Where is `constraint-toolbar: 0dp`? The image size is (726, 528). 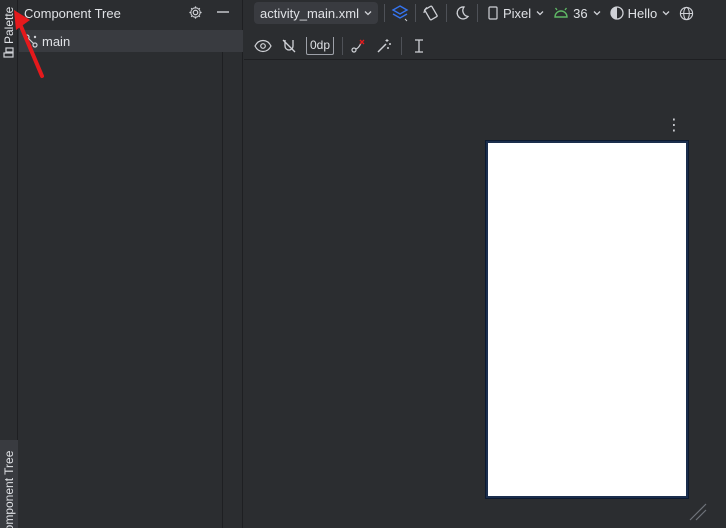 constraint-toolbar: 0dp is located at coordinates (485, 46).